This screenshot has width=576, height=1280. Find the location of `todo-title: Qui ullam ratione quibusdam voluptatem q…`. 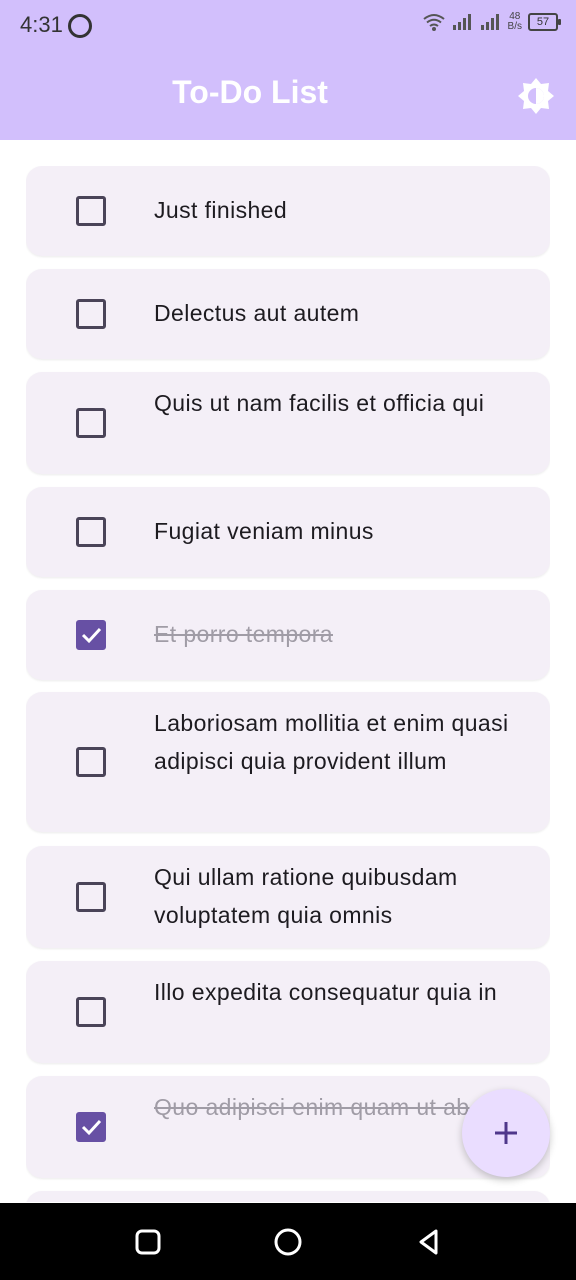

todo-title: Qui ullam ratione quibusdam voluptatem q… is located at coordinates (306, 896).